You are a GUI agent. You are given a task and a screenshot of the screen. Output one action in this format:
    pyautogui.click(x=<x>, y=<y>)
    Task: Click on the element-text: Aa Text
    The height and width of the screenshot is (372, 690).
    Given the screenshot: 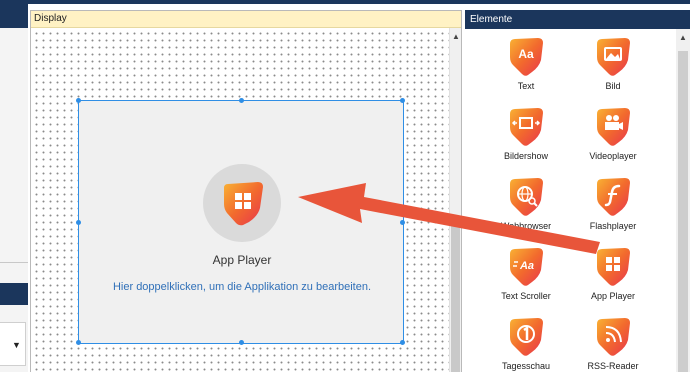 What is the action you would take?
    pyautogui.click(x=526, y=69)
    